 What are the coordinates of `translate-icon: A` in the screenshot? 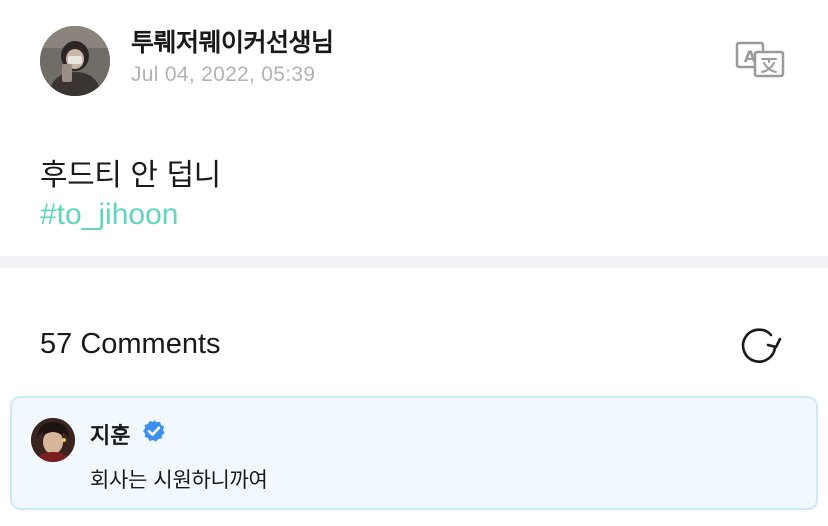 It's located at (760, 59).